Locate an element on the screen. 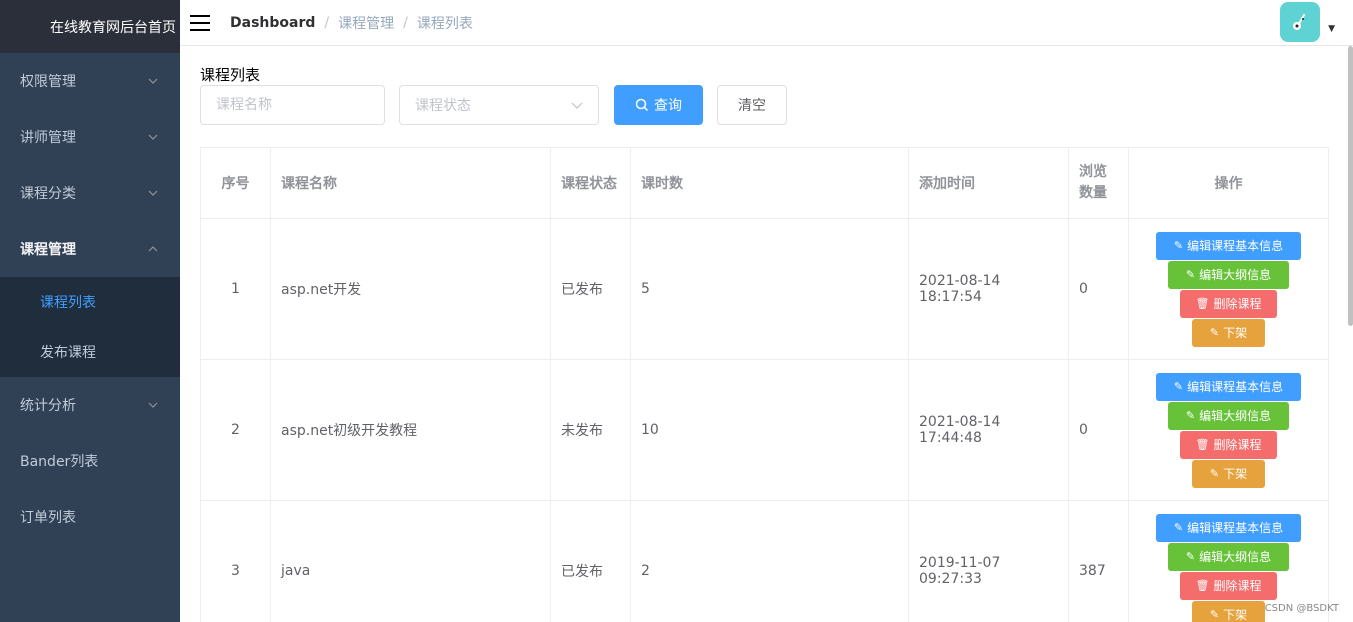 Image resolution: width=1353 pixels, height=622 pixels. sidebar-item-label: 课程管理 is located at coordinates (48, 250).